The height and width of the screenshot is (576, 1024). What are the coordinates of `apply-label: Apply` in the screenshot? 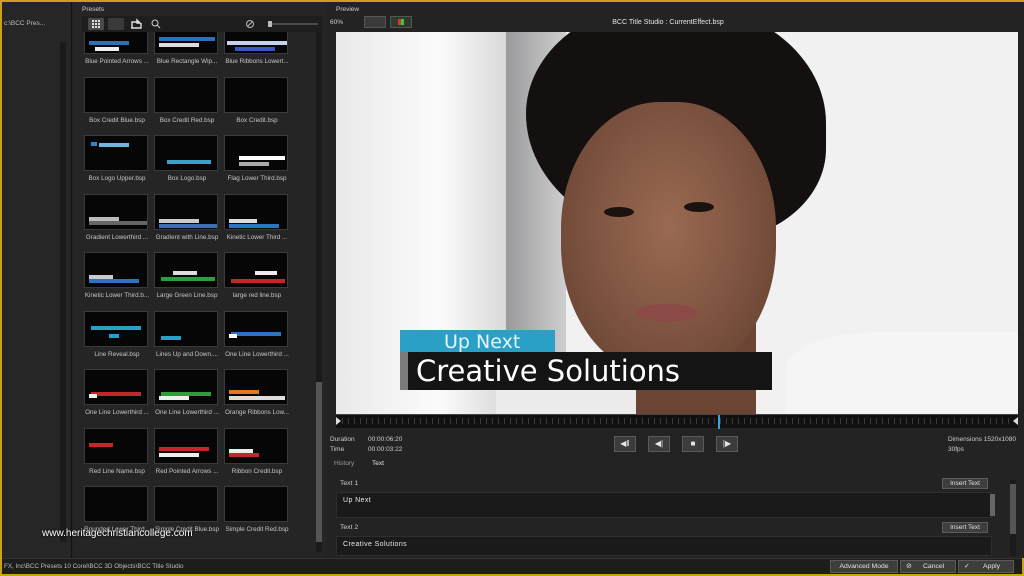 It's located at (992, 566).